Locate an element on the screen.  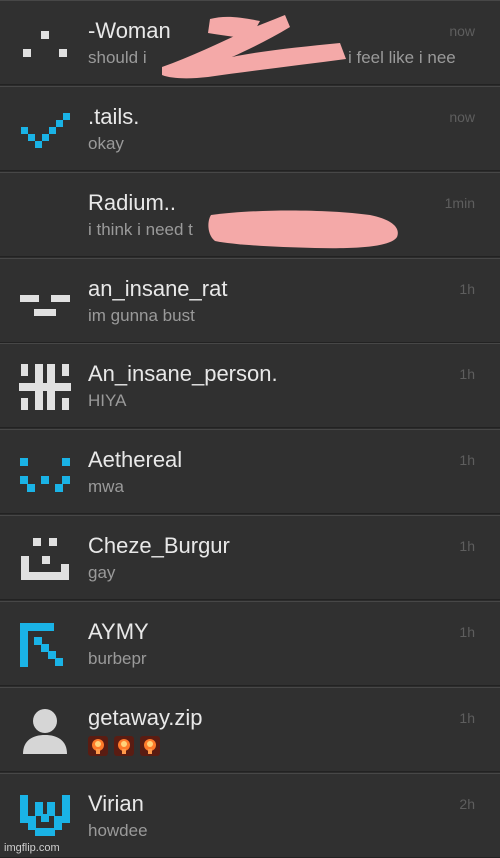
chat-row: An_insane_person. HIYA 1h is located at coordinates (250, 385).